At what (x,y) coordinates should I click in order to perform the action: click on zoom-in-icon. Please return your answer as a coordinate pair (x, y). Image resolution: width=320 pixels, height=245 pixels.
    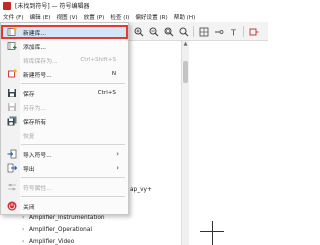
    Looking at the image, I should click on (138, 31).